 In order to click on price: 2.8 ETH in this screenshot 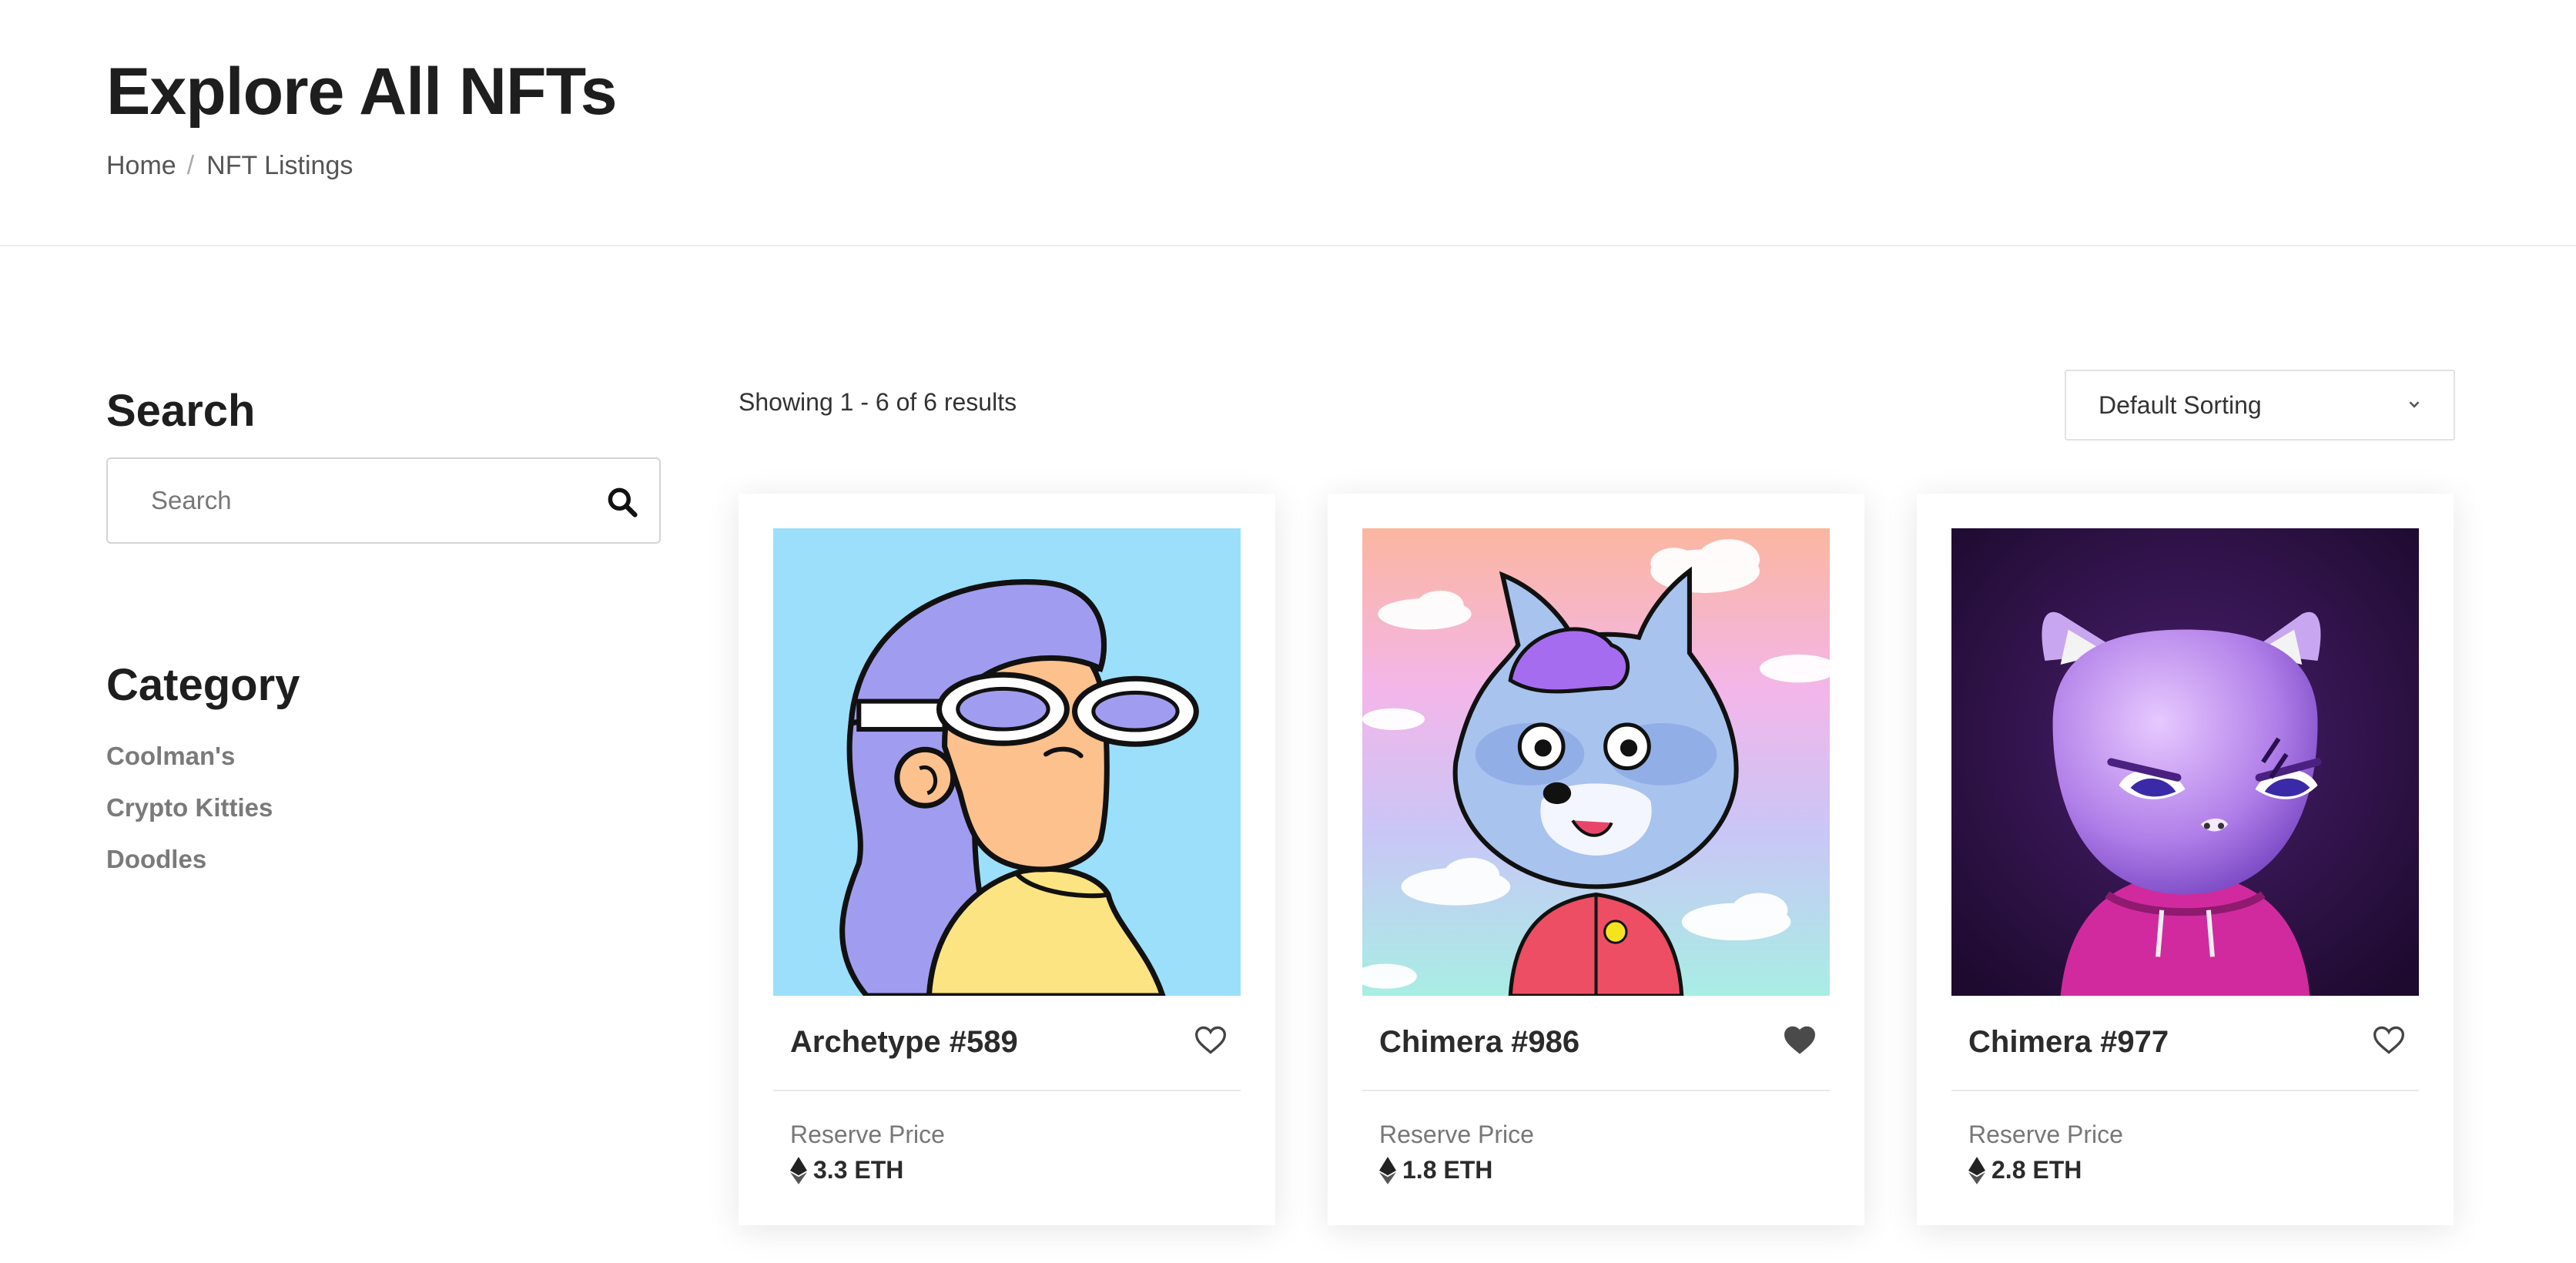, I will do `click(2025, 1170)`.